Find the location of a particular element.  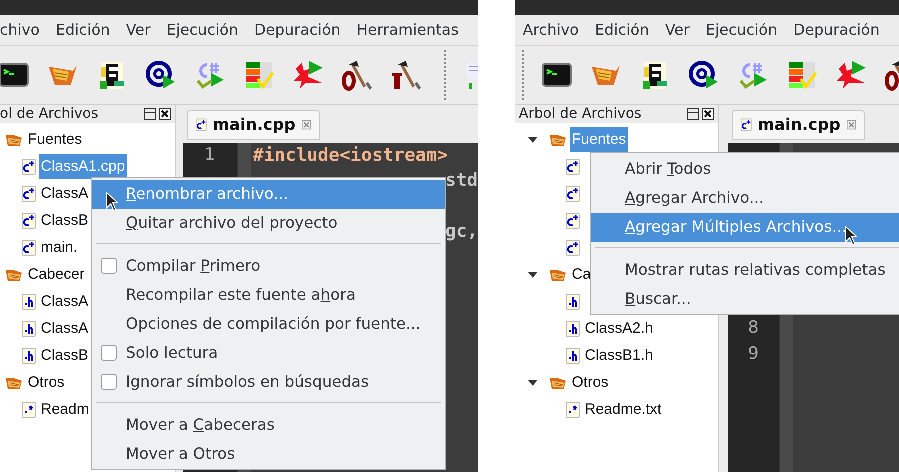

panel-title: Arbol de Archivos is located at coordinates (580, 114).